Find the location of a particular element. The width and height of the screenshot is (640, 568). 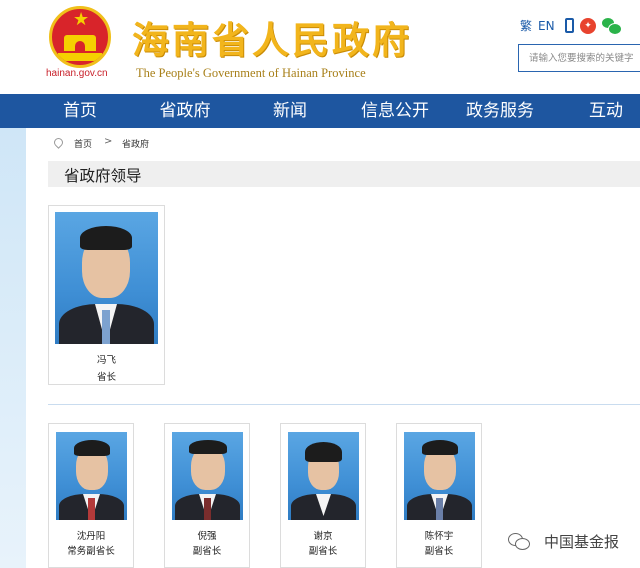

watermark-text: 中国基金报 is located at coordinates (582, 542).